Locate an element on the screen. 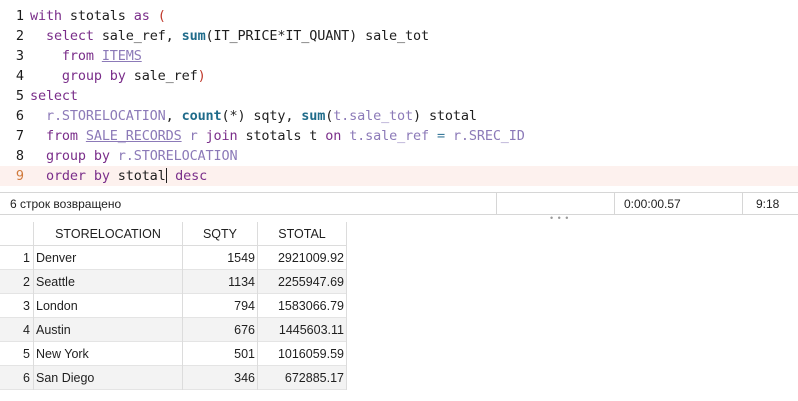  code-token: SALE_RECORDS is located at coordinates (133, 136).